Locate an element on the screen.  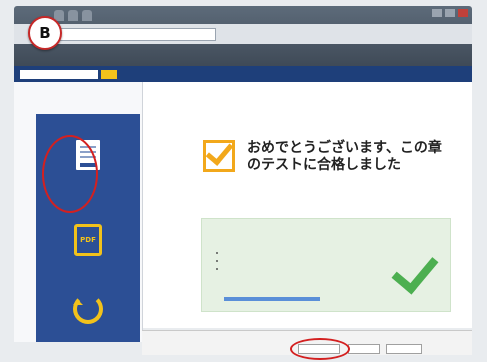
search-input is located at coordinates (59, 74).